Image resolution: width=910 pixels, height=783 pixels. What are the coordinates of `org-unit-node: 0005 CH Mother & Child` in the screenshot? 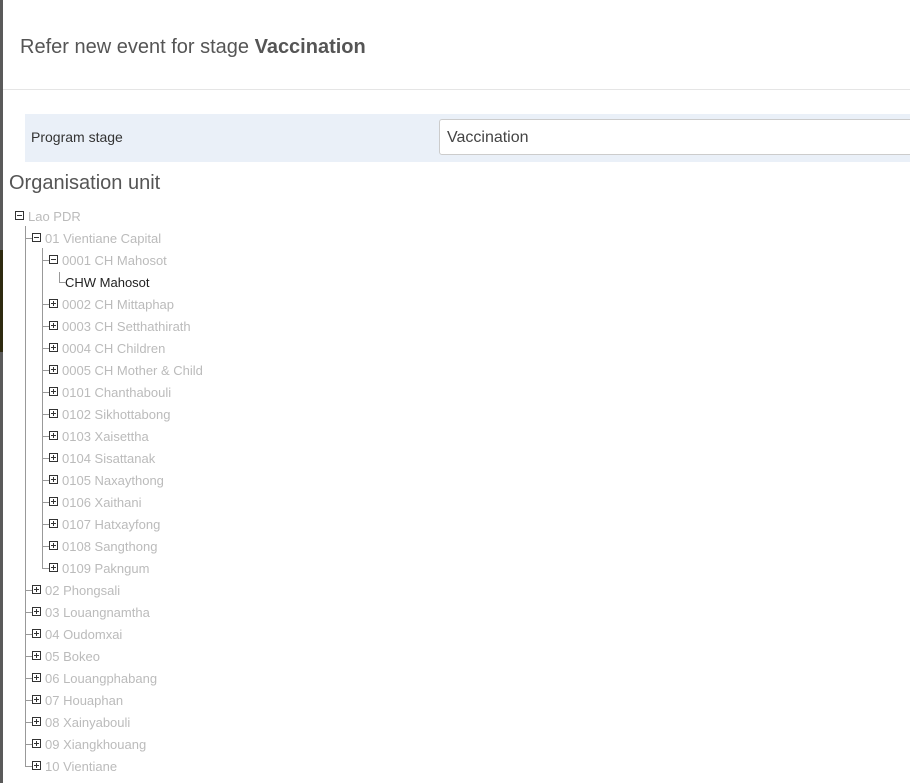 It's located at (303, 371).